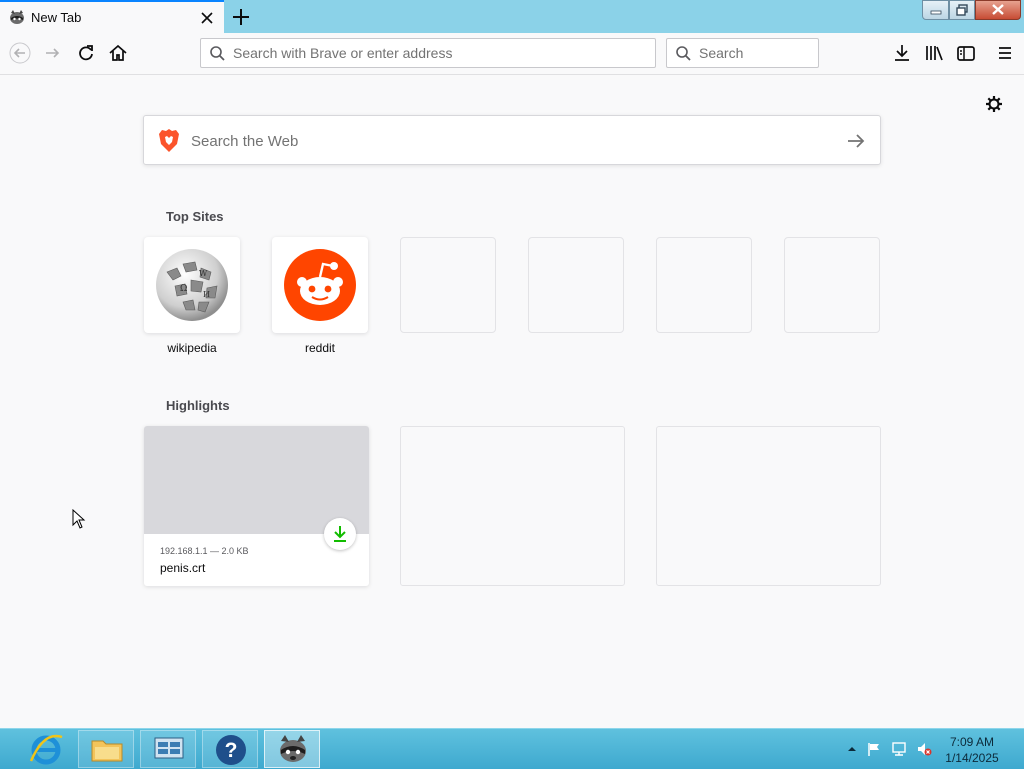  What do you see at coordinates (79, 519) in the screenshot?
I see `mouse-cursor-icon` at bounding box center [79, 519].